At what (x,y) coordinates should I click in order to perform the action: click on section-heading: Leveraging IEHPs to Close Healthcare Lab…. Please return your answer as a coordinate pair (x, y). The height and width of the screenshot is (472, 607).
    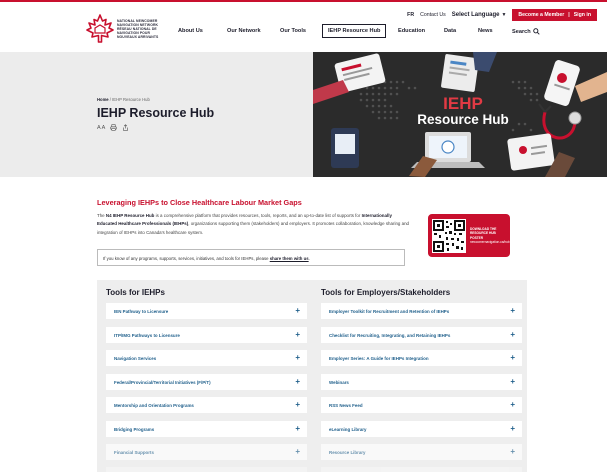
    Looking at the image, I should click on (199, 202).